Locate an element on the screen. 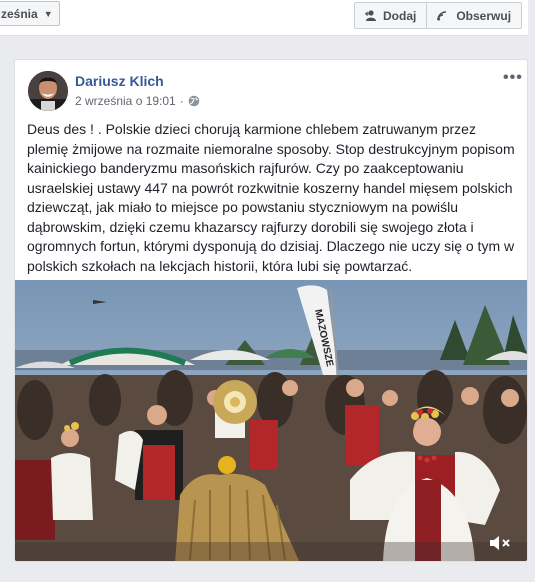 This screenshot has width=535, height=582. month-dropdown-label: ześnia is located at coordinates (19, 13).